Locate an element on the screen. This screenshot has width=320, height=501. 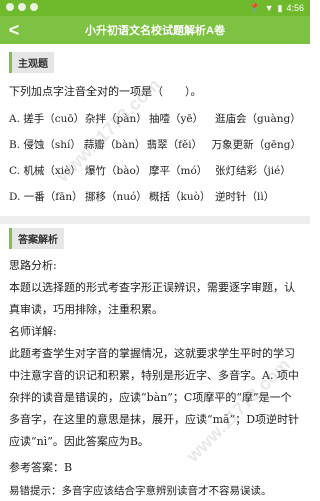
reference-answer-value: B is located at coordinates (68, 467).